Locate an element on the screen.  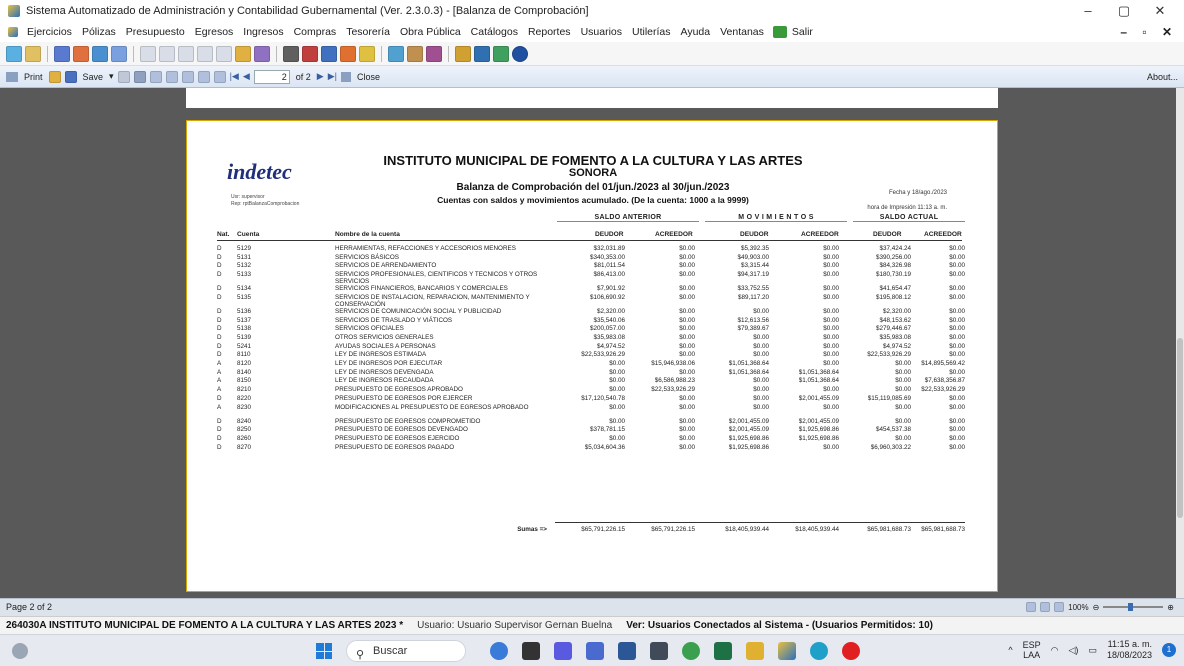
menu-compras: Compras is located at coordinates (315, 32).